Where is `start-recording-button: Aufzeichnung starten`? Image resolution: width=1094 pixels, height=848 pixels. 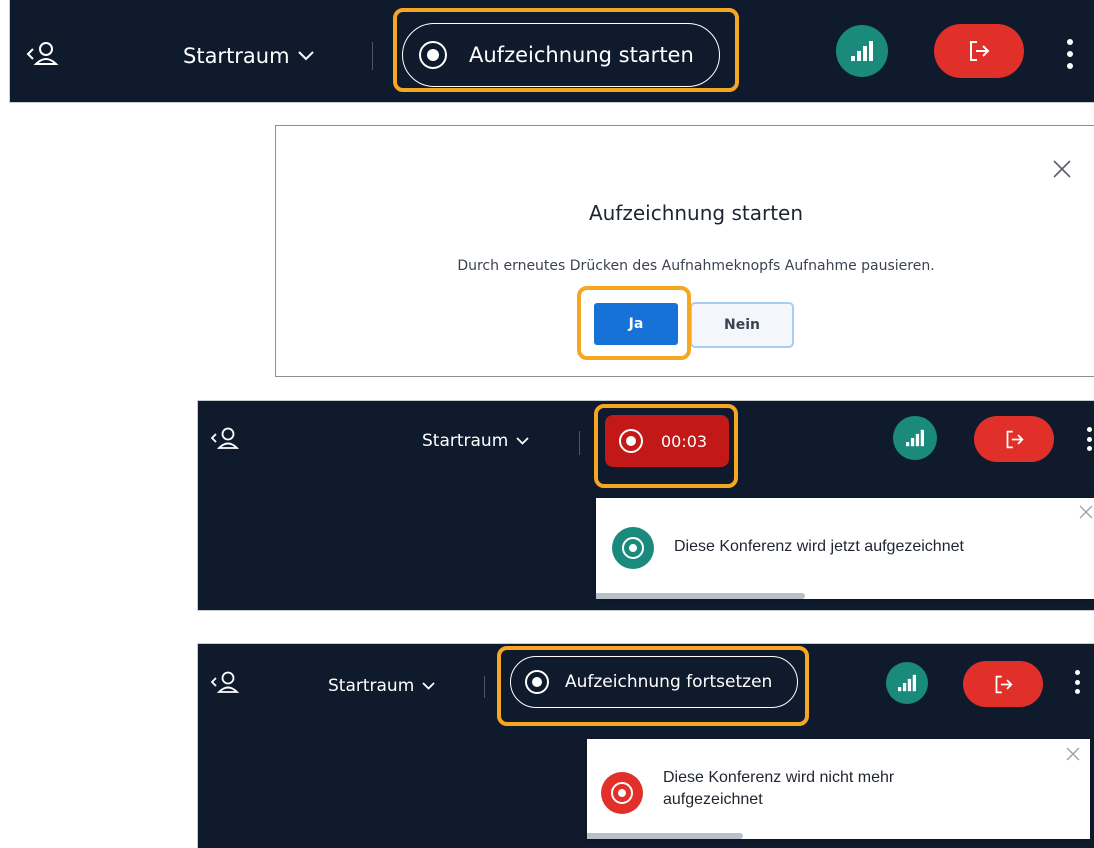
start-recording-button: Aufzeichnung starten is located at coordinates (561, 55).